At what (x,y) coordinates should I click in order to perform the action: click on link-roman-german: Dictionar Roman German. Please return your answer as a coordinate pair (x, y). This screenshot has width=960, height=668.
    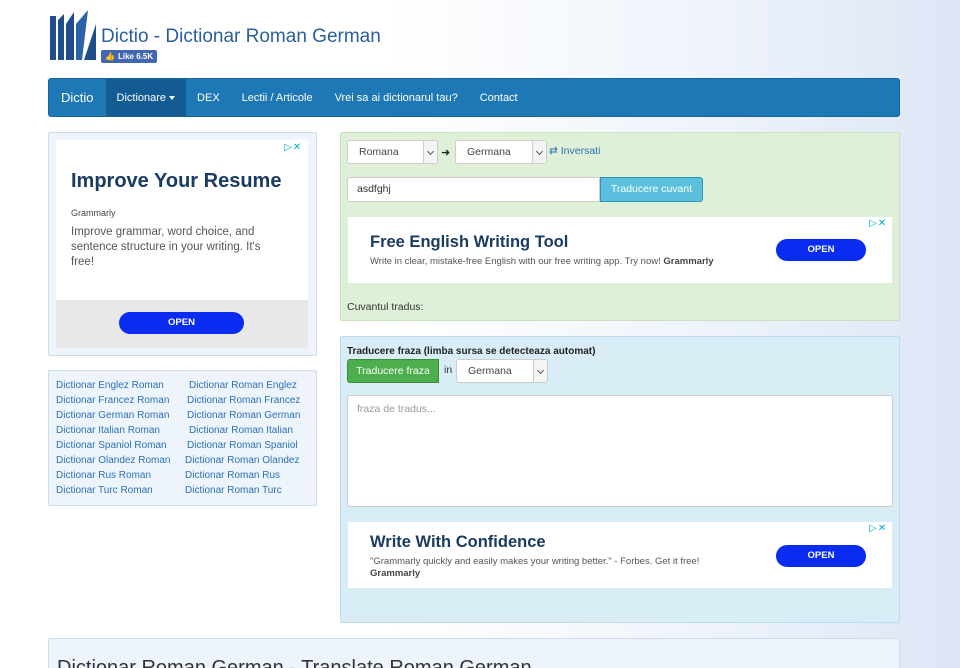
    Looking at the image, I should click on (243, 415).